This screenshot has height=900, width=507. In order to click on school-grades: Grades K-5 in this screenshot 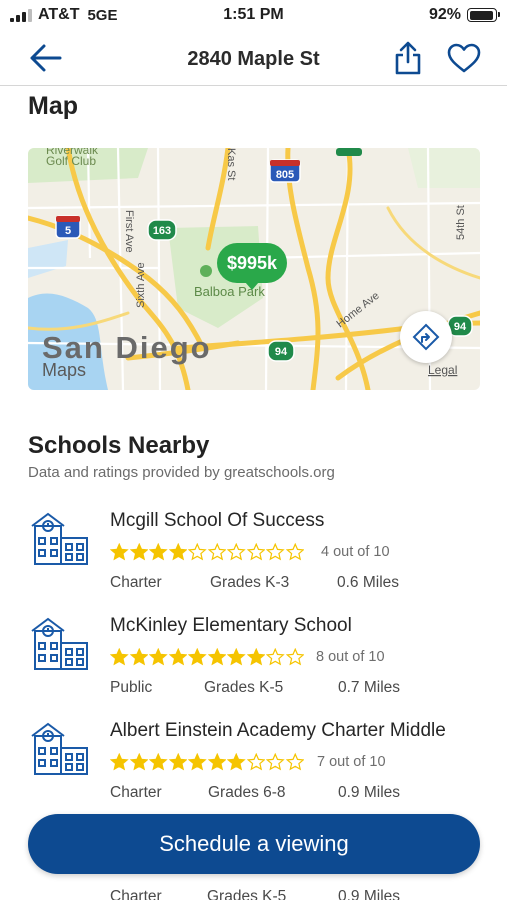, I will do `click(244, 687)`.